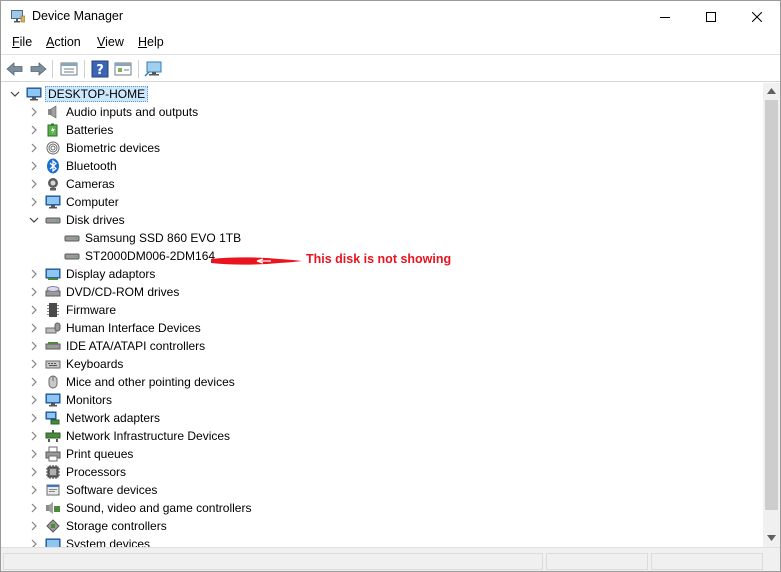 This screenshot has height=572, width=781. Describe the element at coordinates (154, 69) in the screenshot. I see `scan-hardware-button` at that location.